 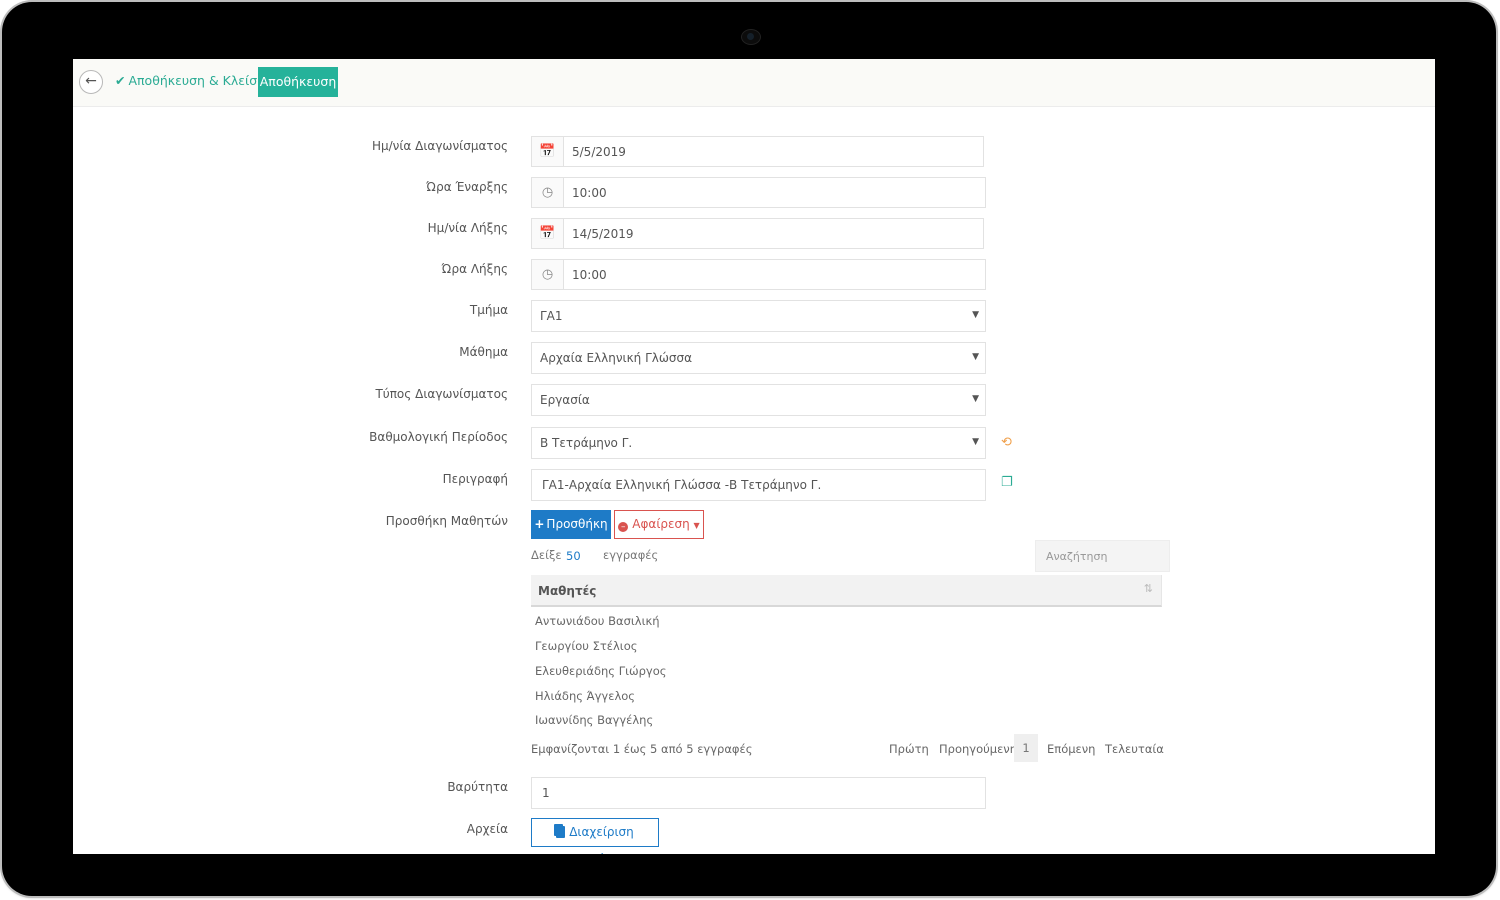 What do you see at coordinates (758, 192) in the screenshot?
I see `start-time-field: ◷ 10:00` at bounding box center [758, 192].